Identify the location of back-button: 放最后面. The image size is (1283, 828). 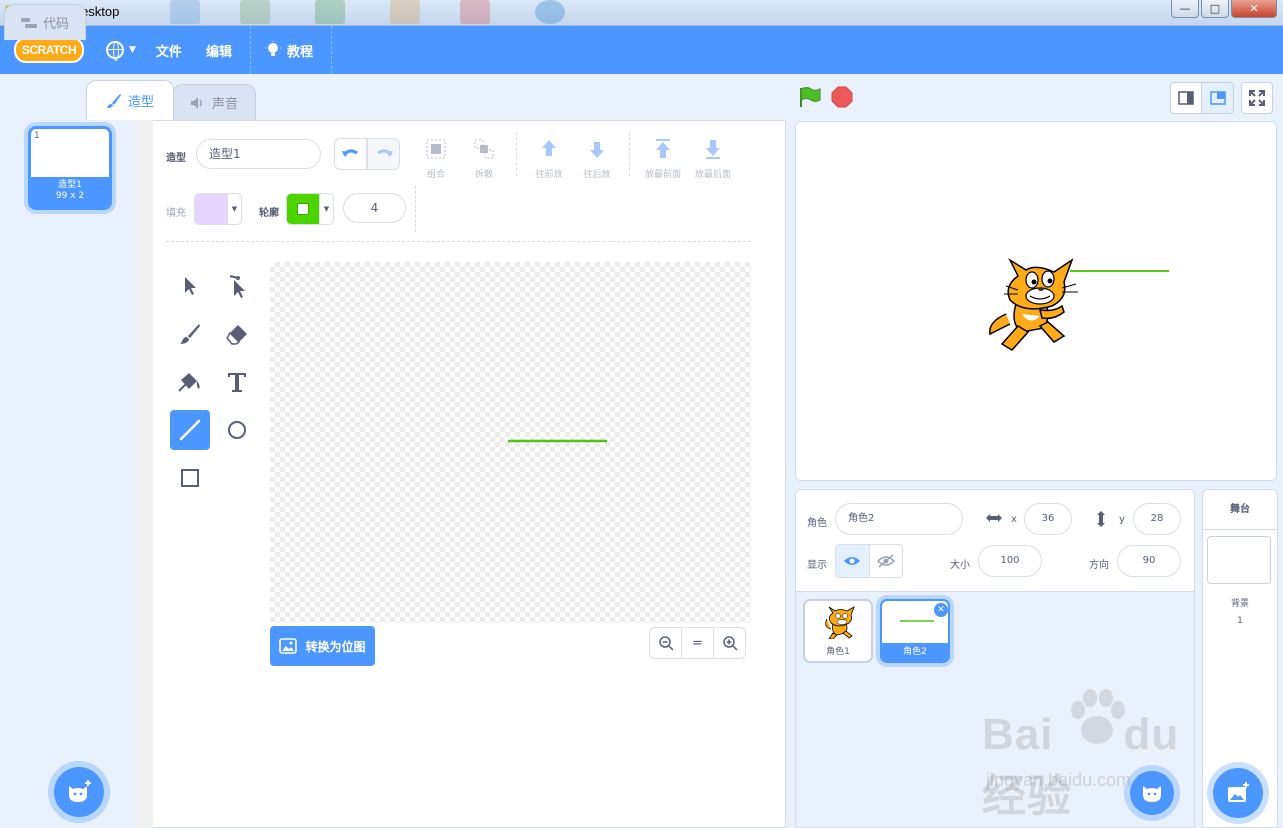
(713, 159).